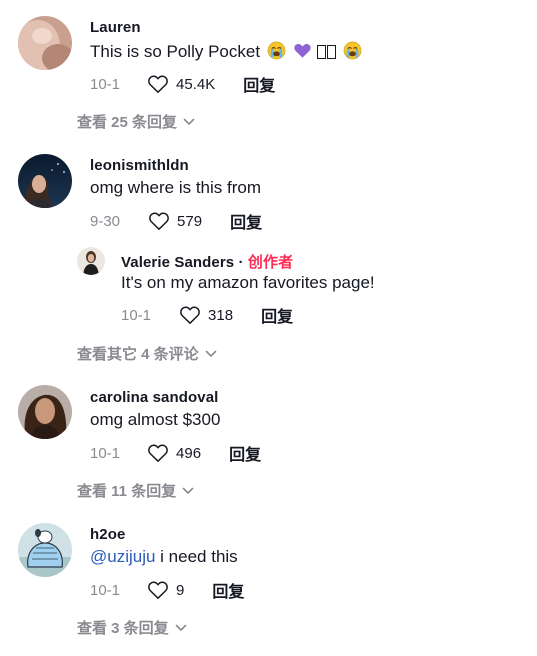 The height and width of the screenshot is (656, 537). Describe the element at coordinates (136, 315) in the screenshot. I see `reply-date: 10-1` at that location.